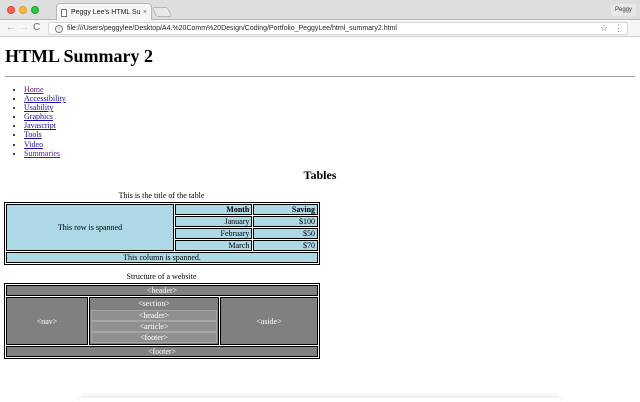  I want to click on table-caption: This is the title of the table, so click(161, 195).